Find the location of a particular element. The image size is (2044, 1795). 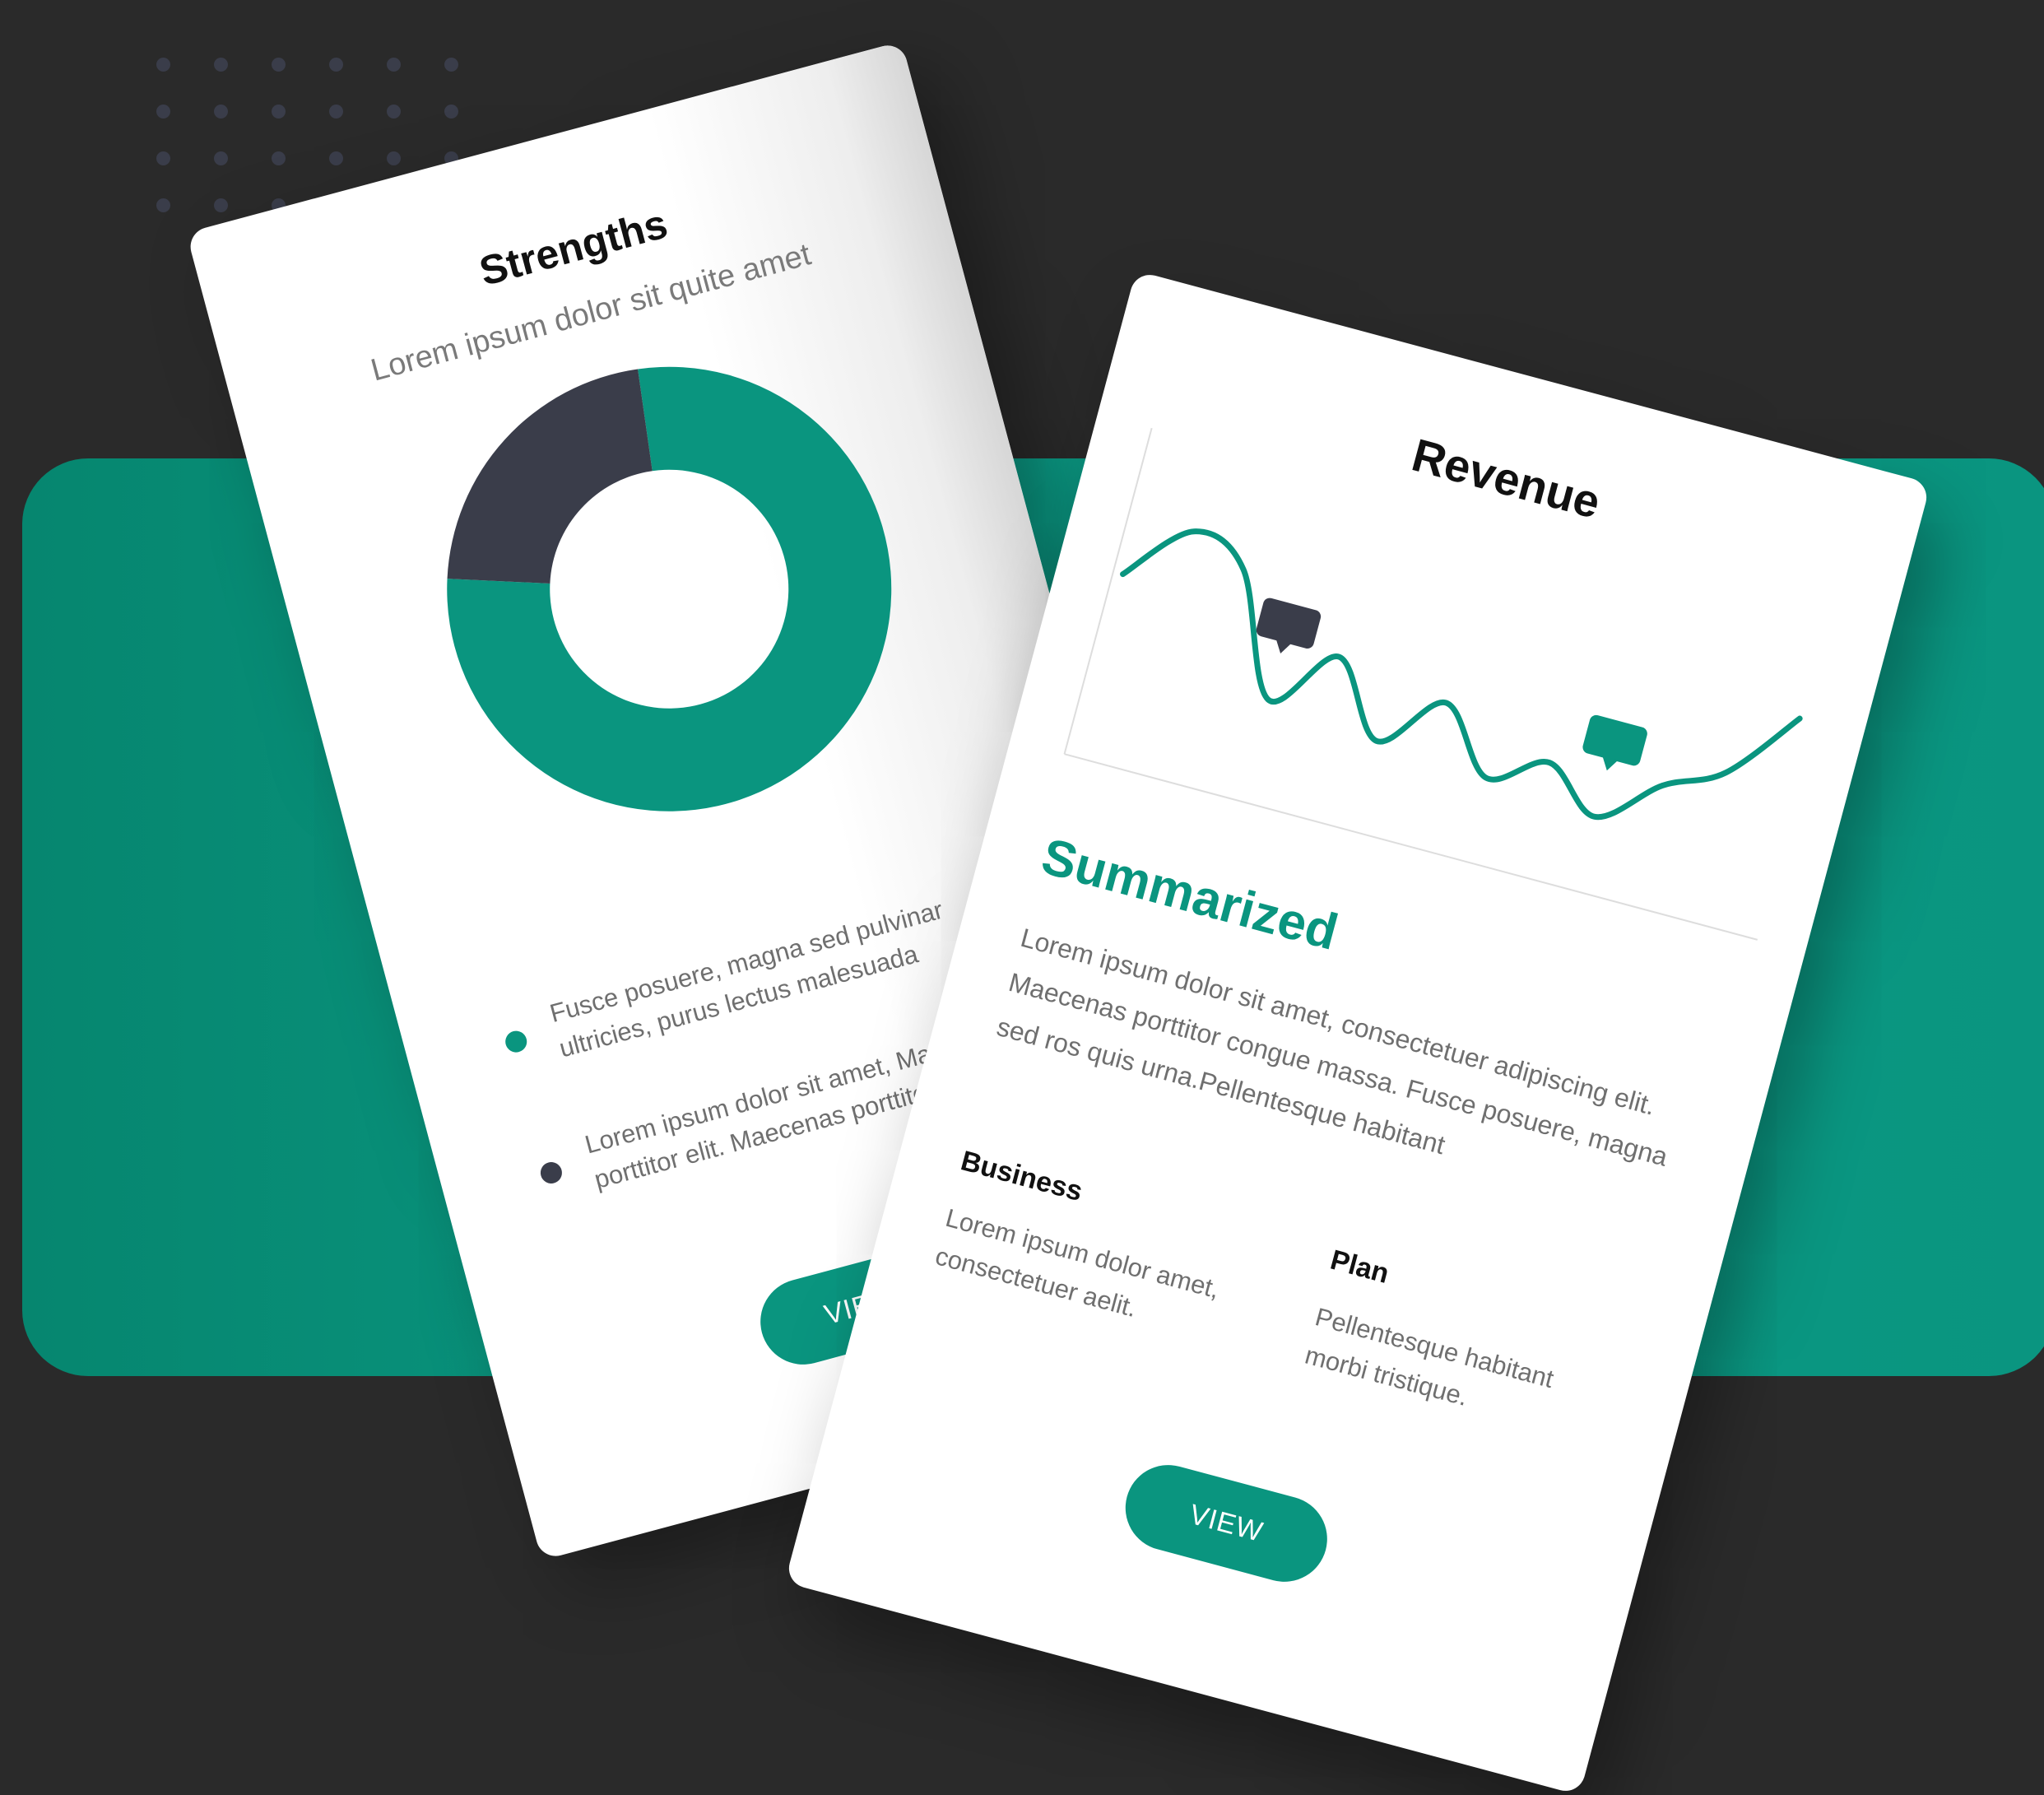

slate-dot-icon is located at coordinates (551, 1173).